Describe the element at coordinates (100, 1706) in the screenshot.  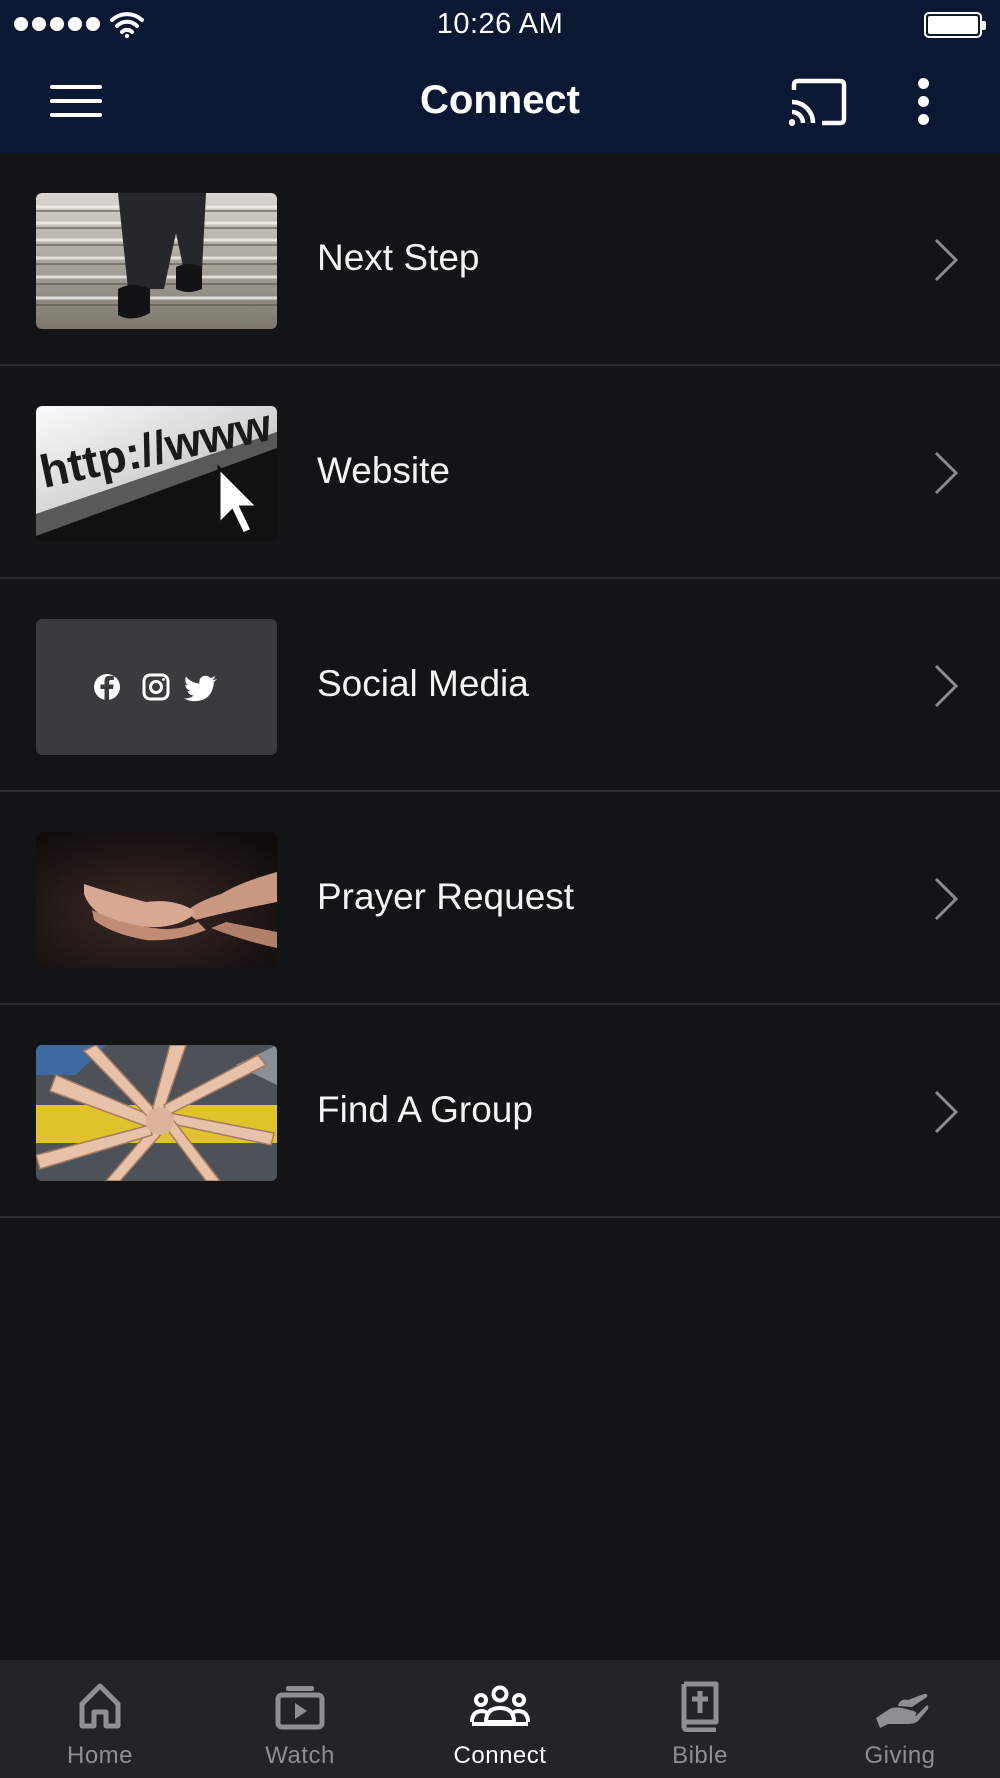
I see `home-icon` at that location.